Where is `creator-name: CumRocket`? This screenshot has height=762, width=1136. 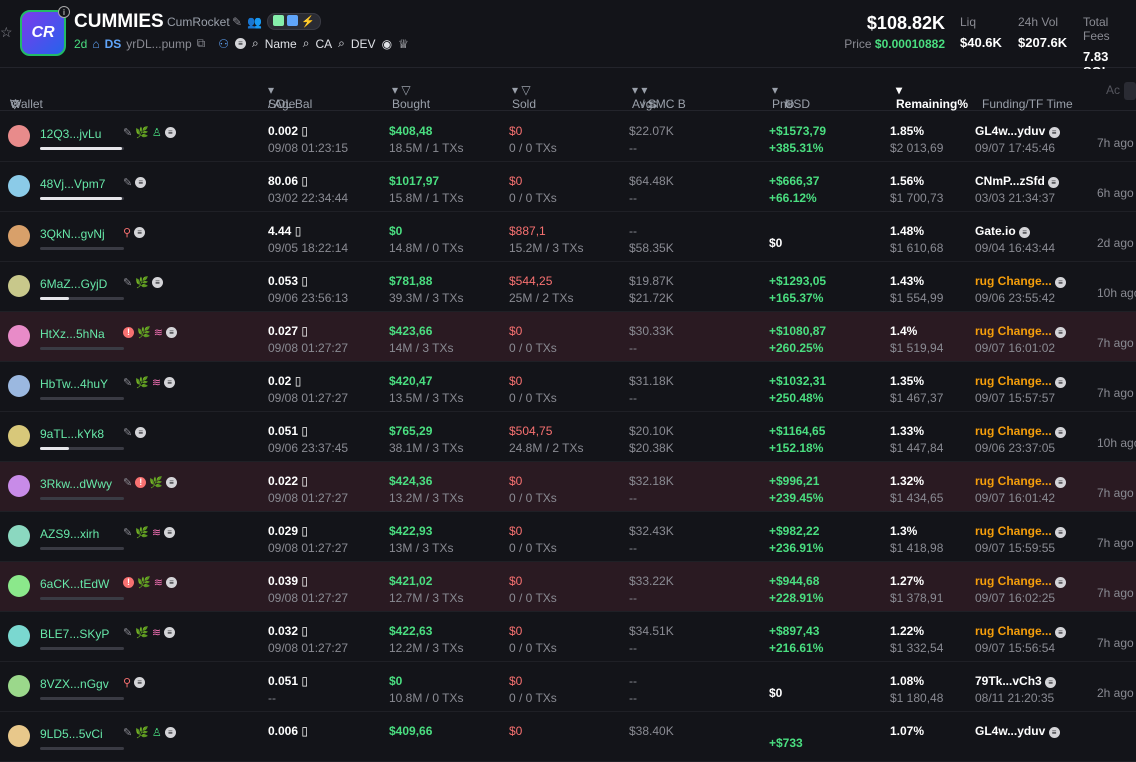 creator-name: CumRocket is located at coordinates (198, 22).